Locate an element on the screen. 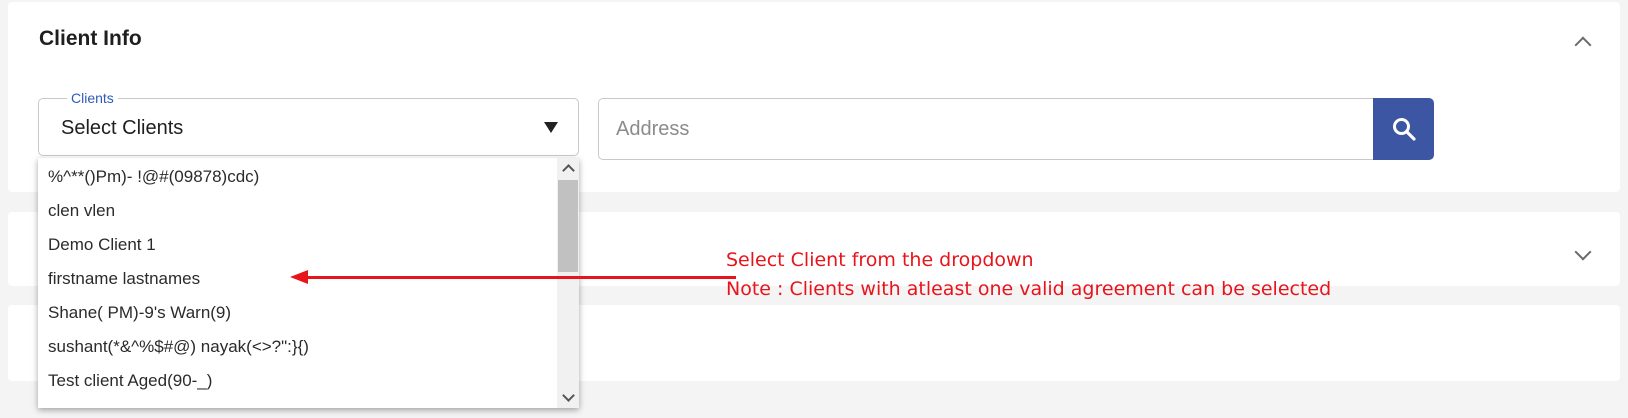  scroll-down-icon is located at coordinates (568, 395).